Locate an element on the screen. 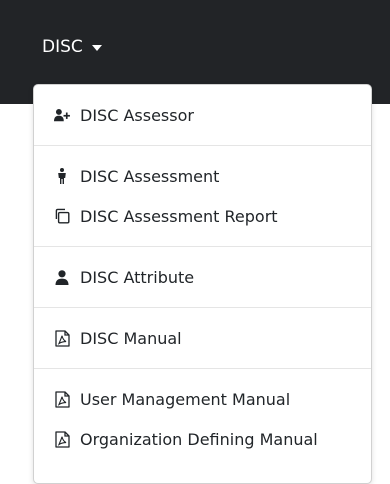  disc-dropdown-toggle: DISC is located at coordinates (72, 47).